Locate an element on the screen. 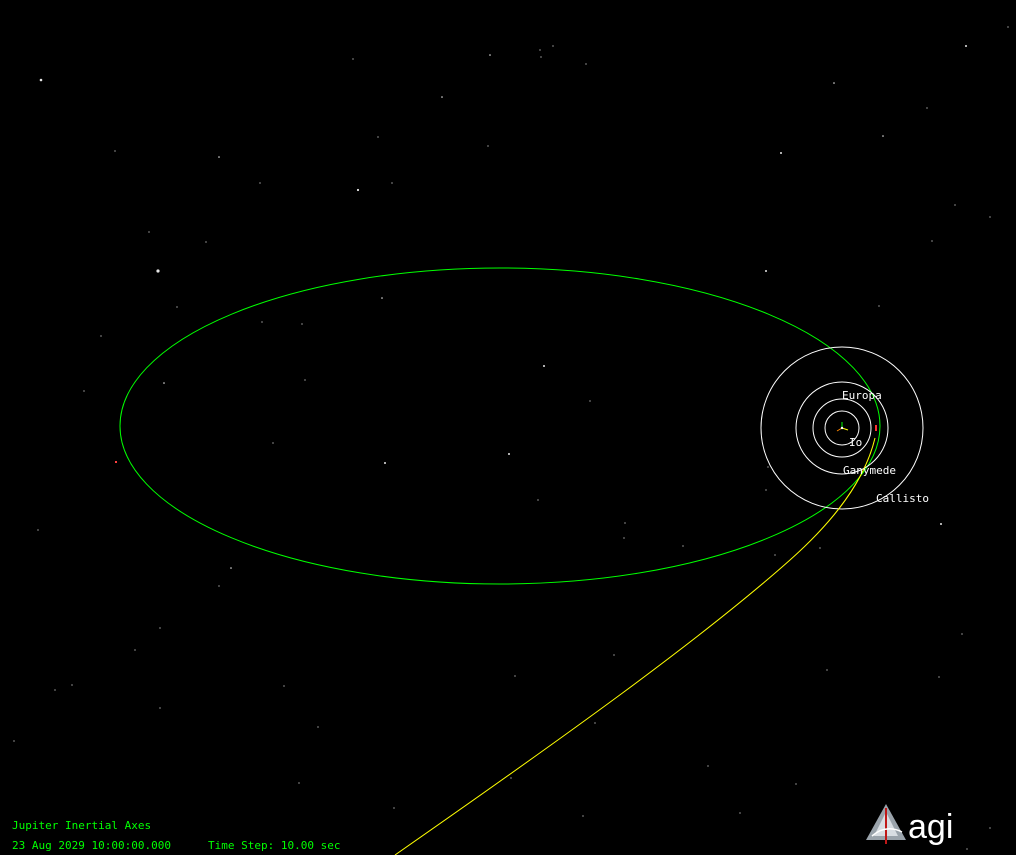 This screenshot has width=1016, height=855. agi-logo-text: agi is located at coordinates (930, 827).